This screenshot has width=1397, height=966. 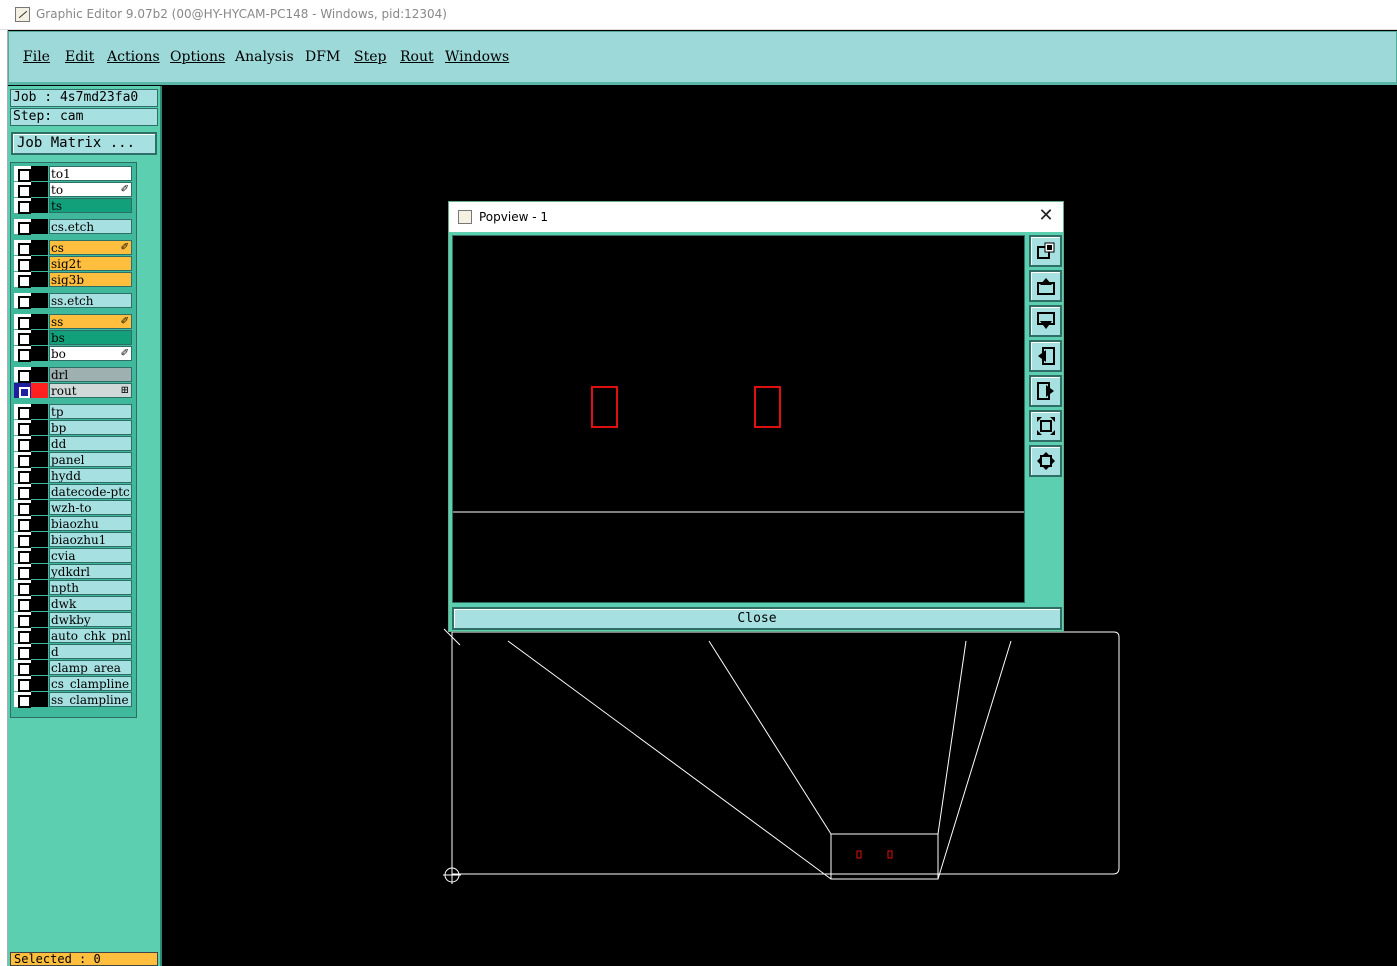 What do you see at coordinates (1045, 426) in the screenshot?
I see `zoom-out-icon` at bounding box center [1045, 426].